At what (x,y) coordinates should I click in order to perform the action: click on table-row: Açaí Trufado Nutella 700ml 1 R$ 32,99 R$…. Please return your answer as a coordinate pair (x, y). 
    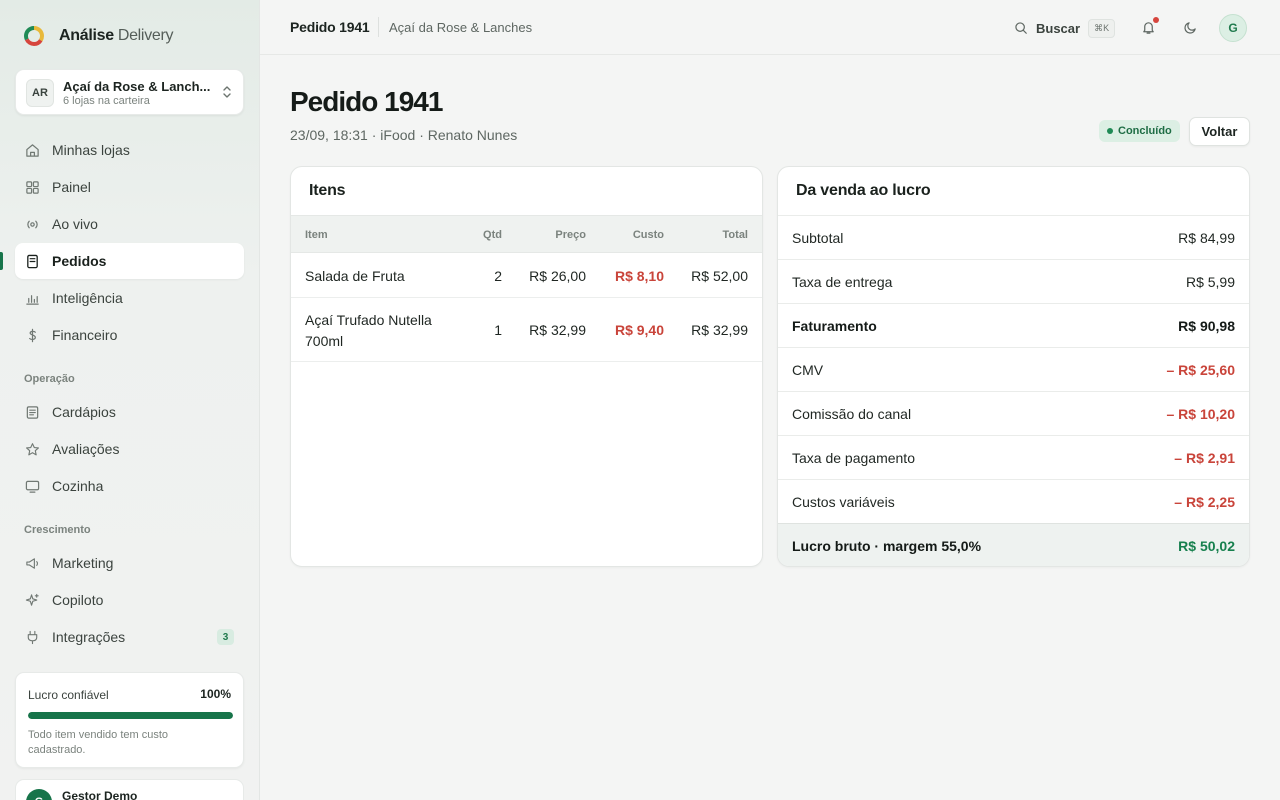
    Looking at the image, I should click on (526, 330).